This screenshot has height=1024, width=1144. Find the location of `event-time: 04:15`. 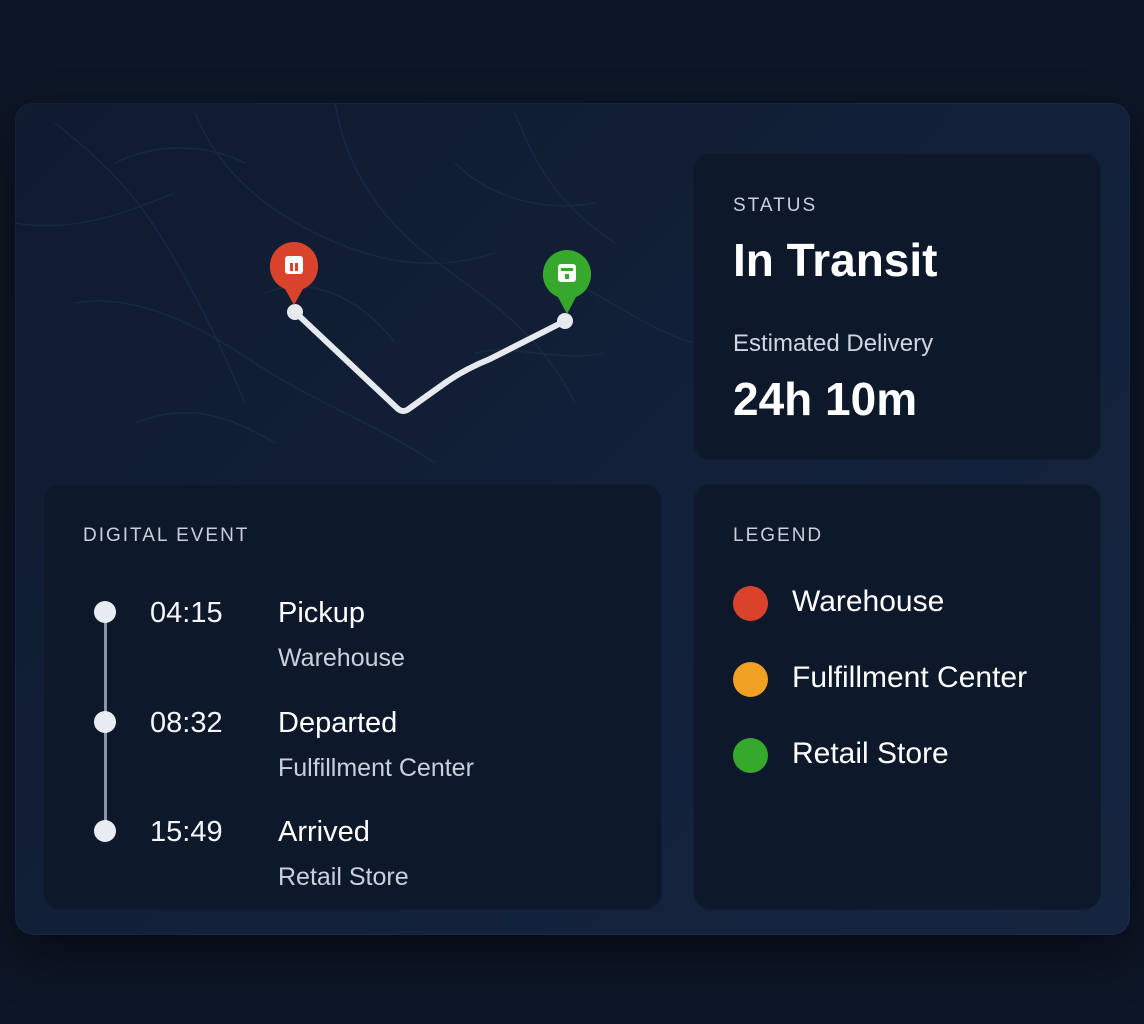

event-time: 04:15 is located at coordinates (186, 613).